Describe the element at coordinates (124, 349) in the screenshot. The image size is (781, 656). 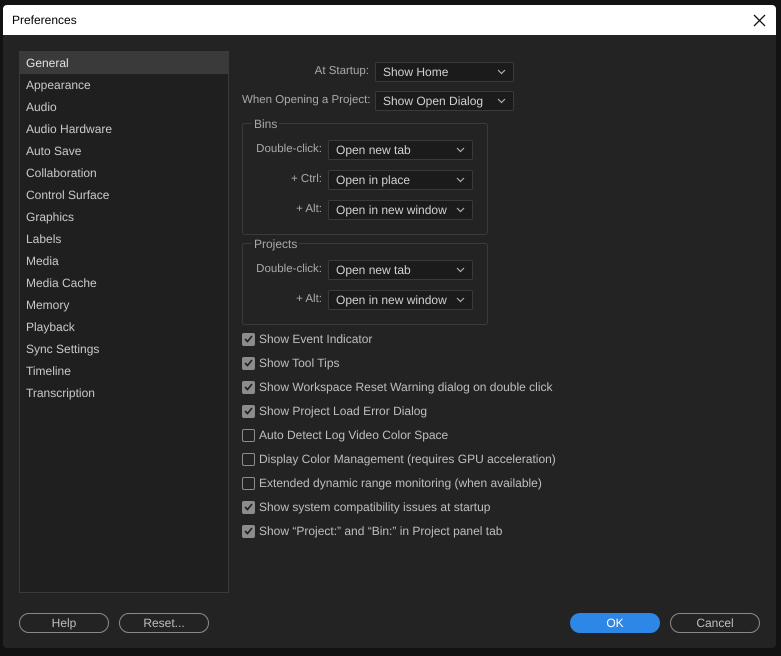
I see `sidebar-item: Sync Settings` at that location.